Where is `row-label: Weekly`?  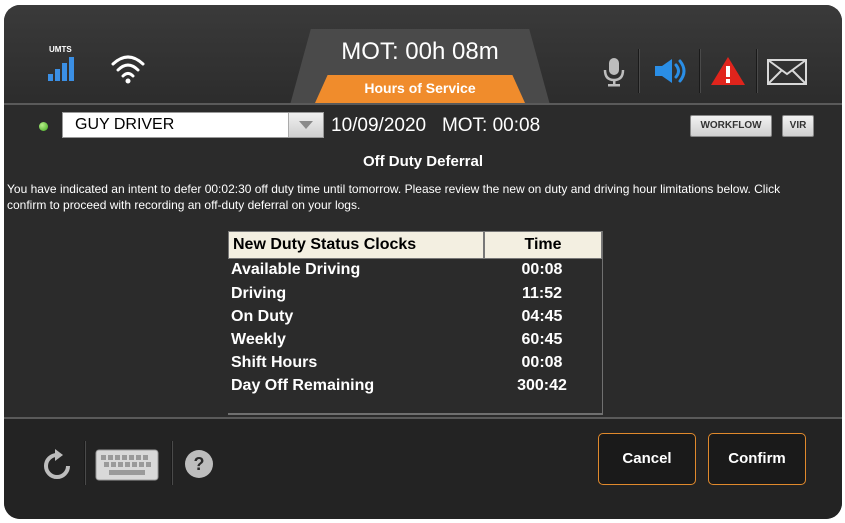 row-label: Weekly is located at coordinates (258, 339).